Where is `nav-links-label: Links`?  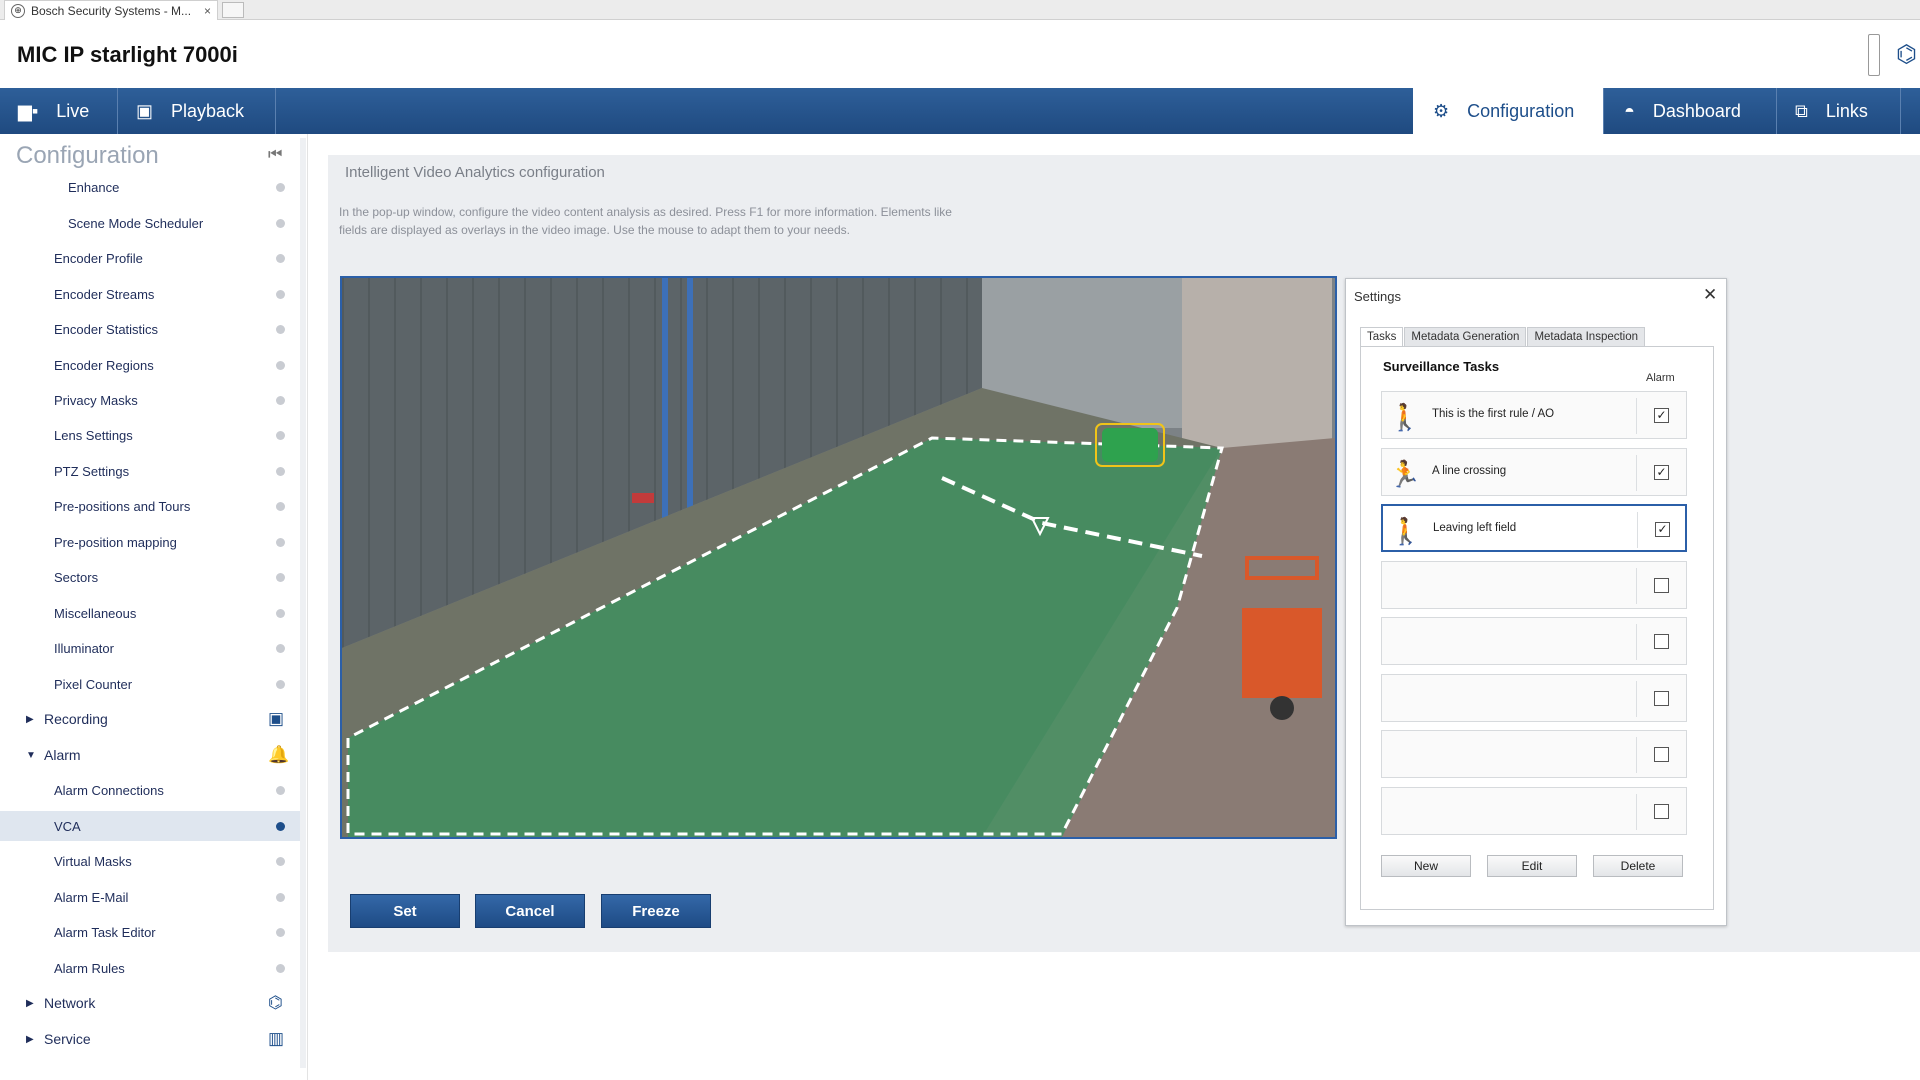
nav-links-label: Links is located at coordinates (1846, 110).